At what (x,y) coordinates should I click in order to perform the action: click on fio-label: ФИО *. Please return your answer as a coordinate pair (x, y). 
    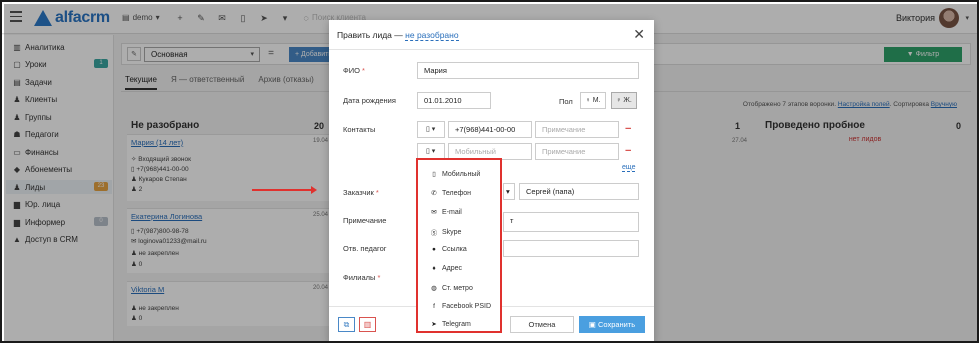
    Looking at the image, I should click on (354, 70).